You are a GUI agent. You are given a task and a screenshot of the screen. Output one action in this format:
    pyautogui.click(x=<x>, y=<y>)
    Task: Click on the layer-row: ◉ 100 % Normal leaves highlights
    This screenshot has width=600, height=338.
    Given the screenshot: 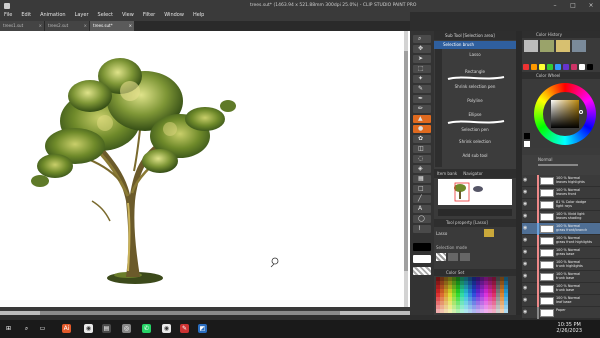 What is the action you would take?
    pyautogui.click(x=561, y=181)
    